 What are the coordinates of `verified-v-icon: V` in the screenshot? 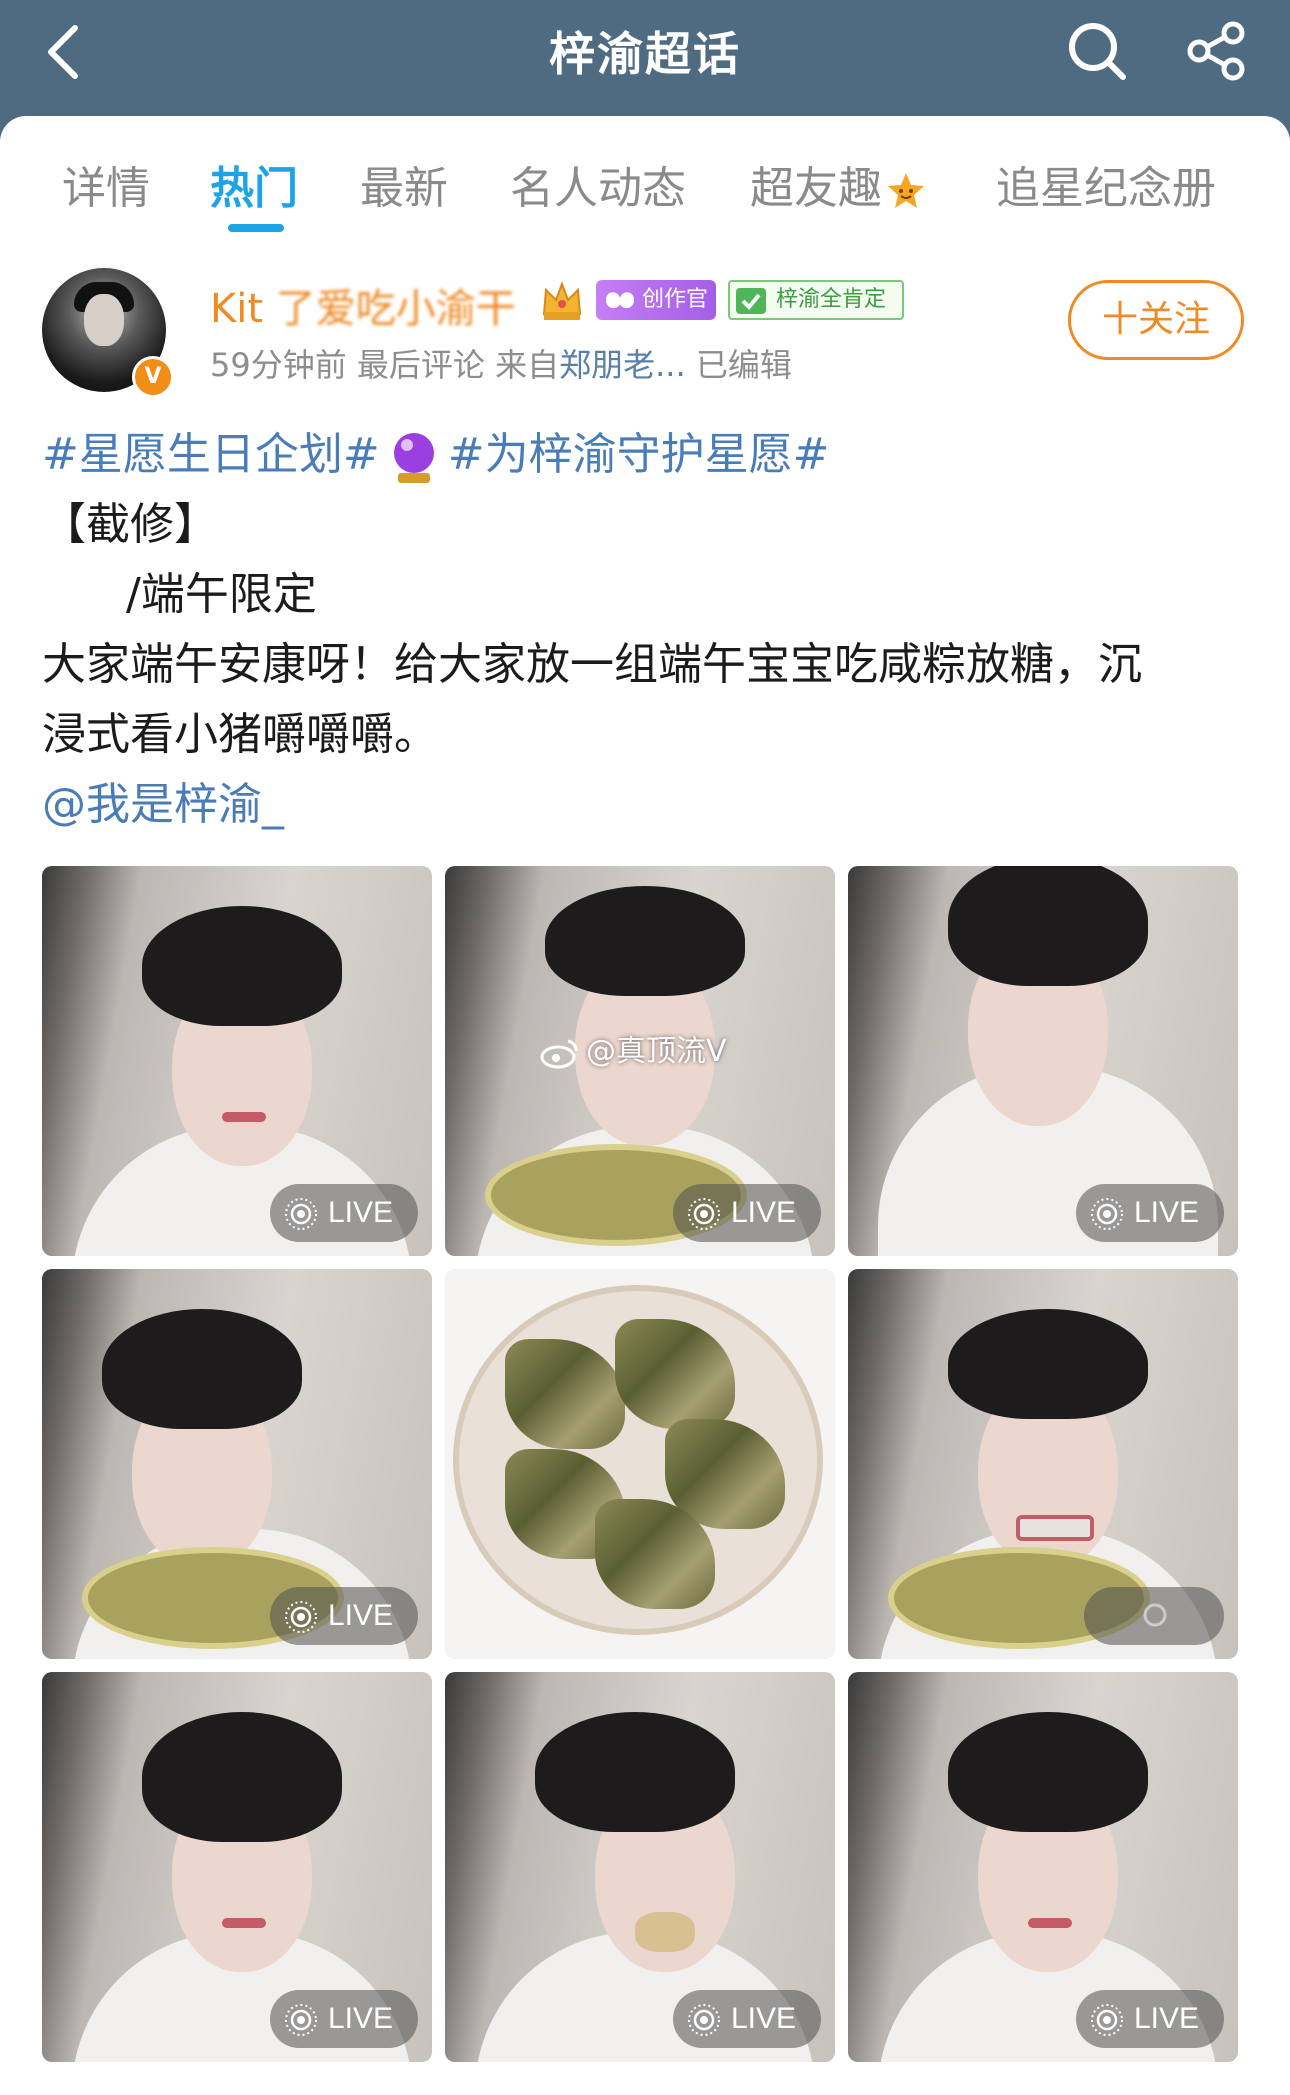 It's located at (153, 377).